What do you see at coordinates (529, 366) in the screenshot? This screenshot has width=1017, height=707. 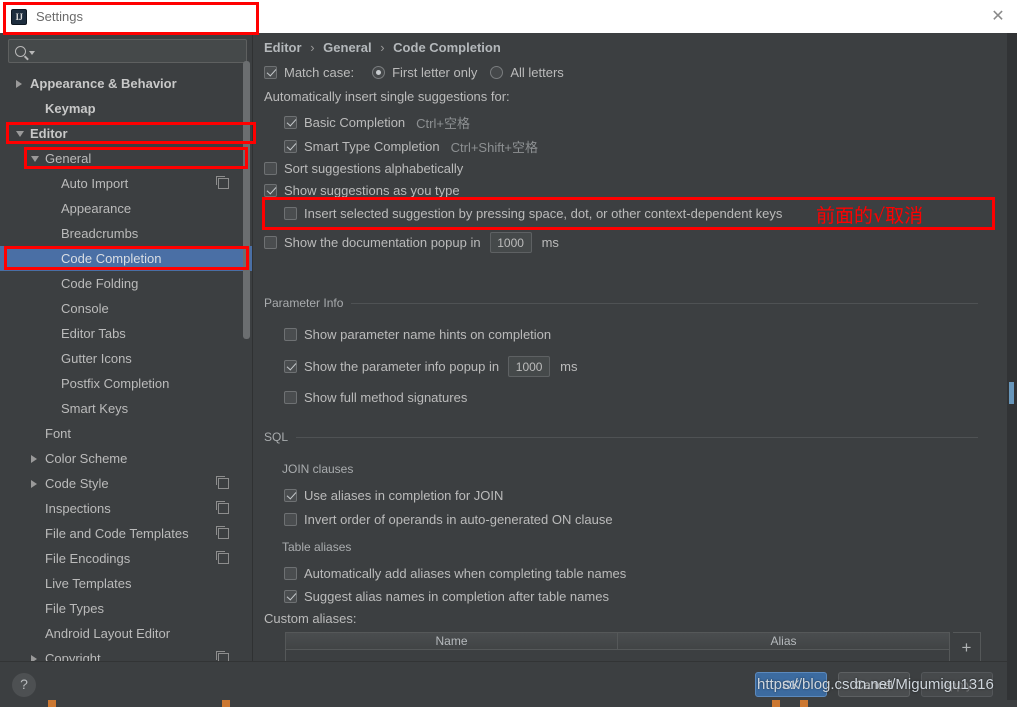 I see `param-info-delay-input: 1000` at bounding box center [529, 366].